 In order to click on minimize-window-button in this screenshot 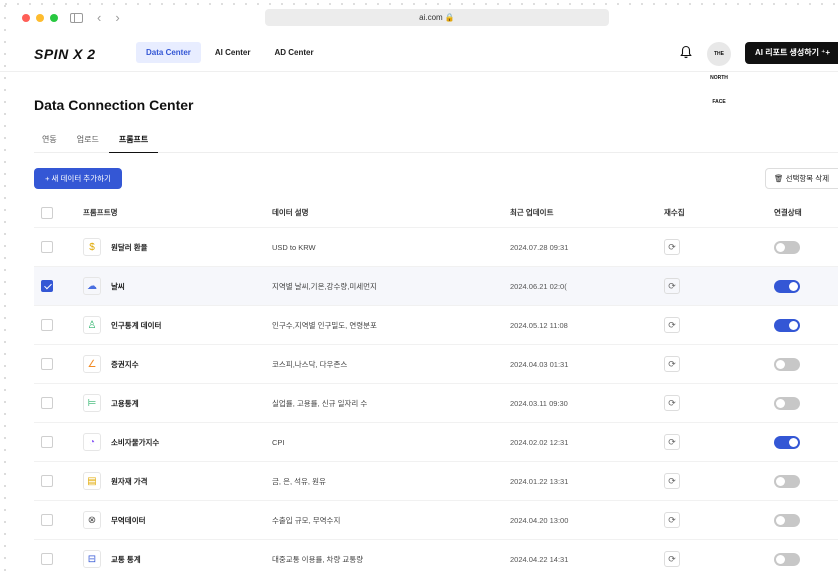, I will do `click(40, 18)`.